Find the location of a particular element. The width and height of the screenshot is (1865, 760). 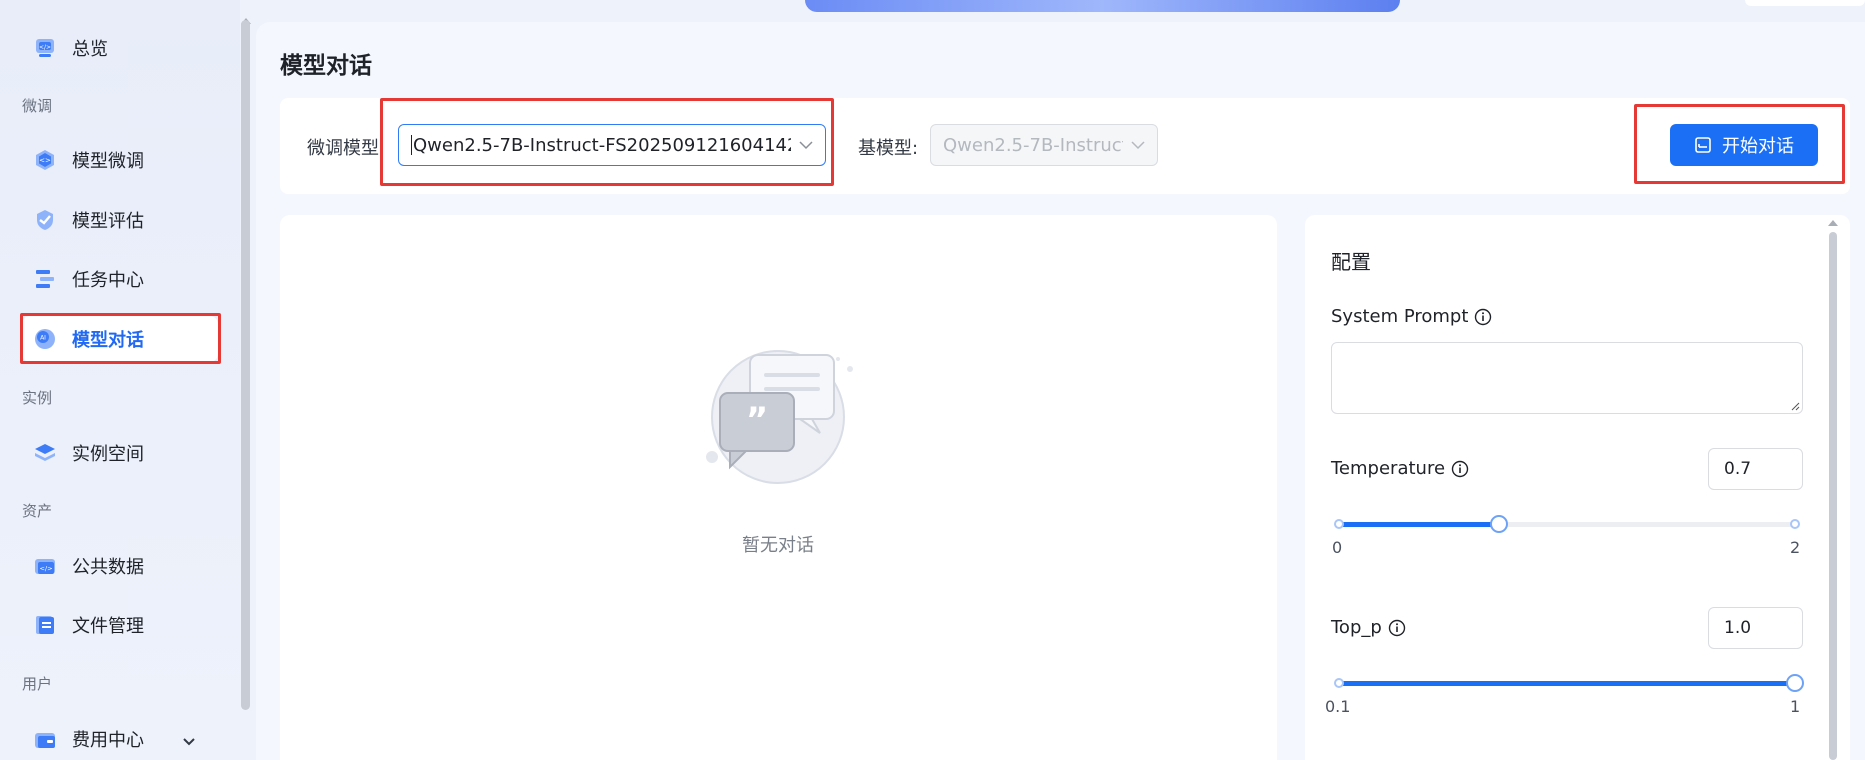

temperature-slider-fill is located at coordinates (1419, 524).